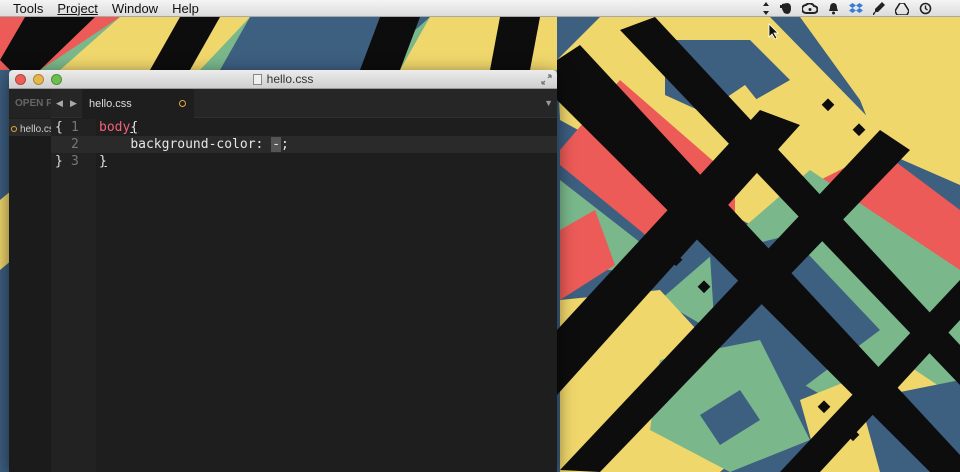 The height and width of the screenshot is (472, 960). What do you see at coordinates (304, 127) in the screenshot?
I see `code-line-1: { 1 body{` at bounding box center [304, 127].